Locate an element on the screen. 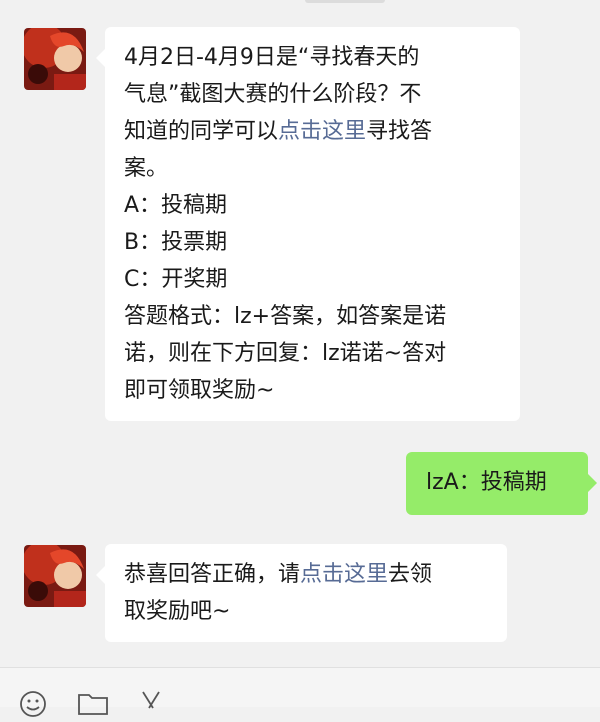 The height and width of the screenshot is (722, 600). scroll-top-indicator is located at coordinates (345, 1).